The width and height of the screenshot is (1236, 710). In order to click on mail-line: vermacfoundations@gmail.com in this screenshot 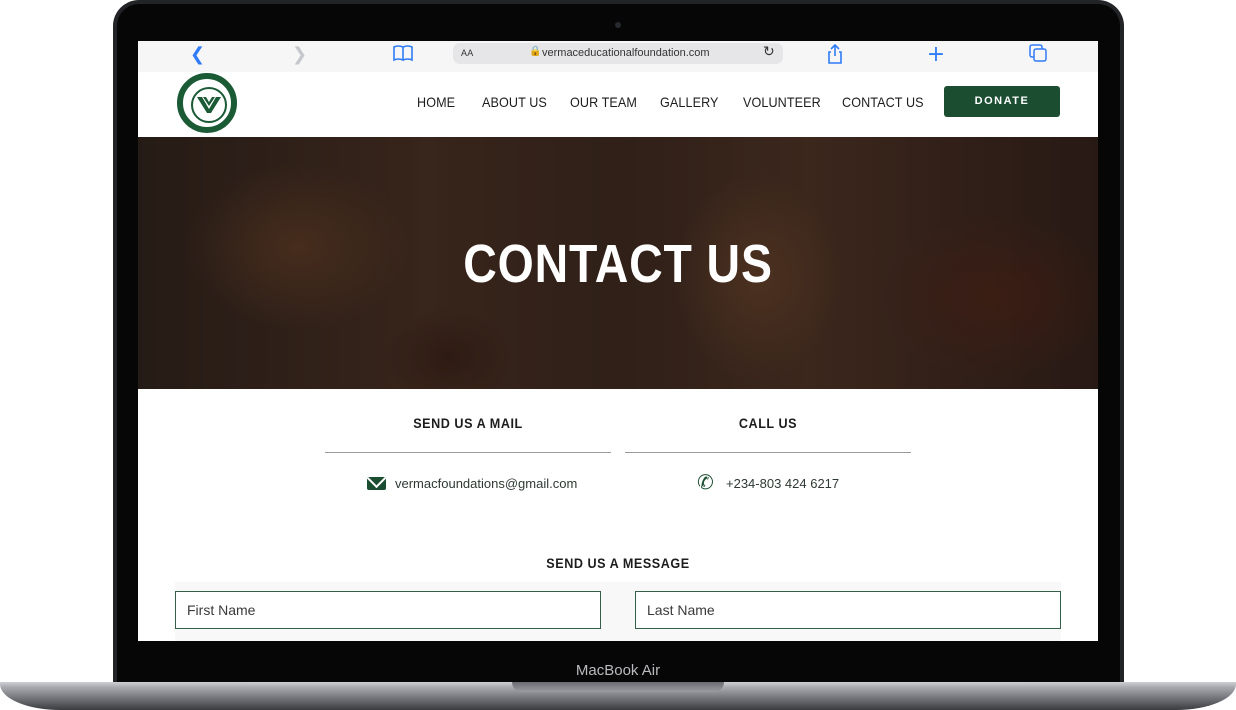, I will do `click(468, 483)`.